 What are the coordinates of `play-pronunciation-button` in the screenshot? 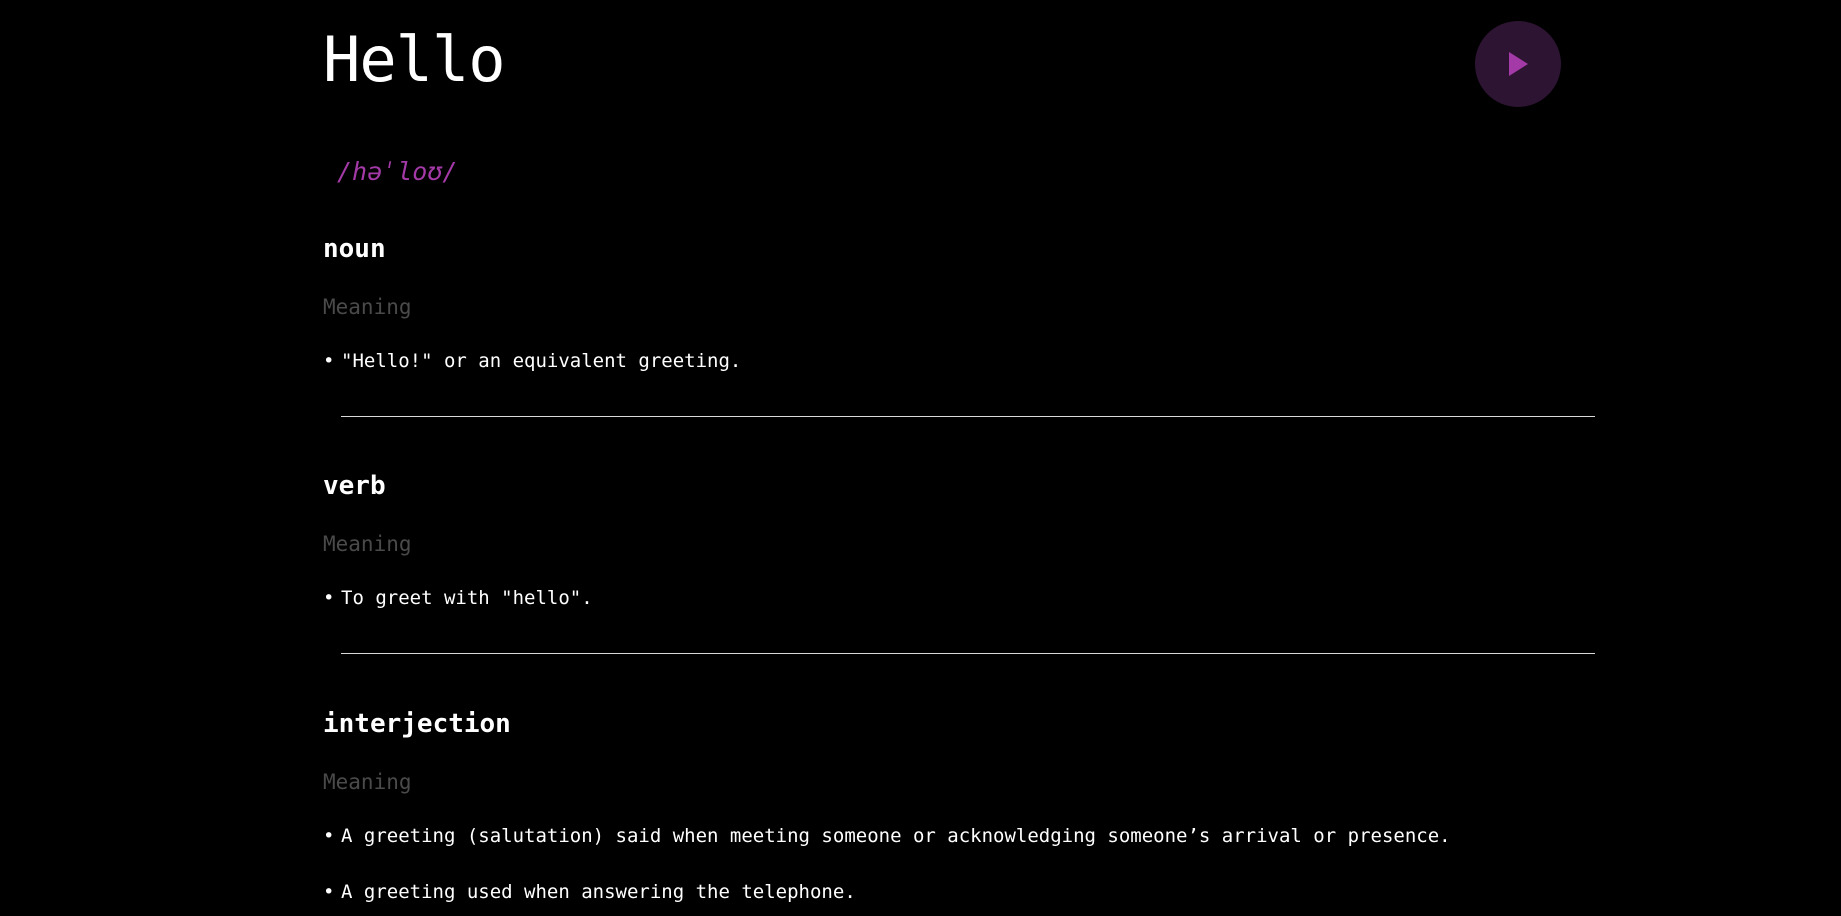 It's located at (1518, 64).